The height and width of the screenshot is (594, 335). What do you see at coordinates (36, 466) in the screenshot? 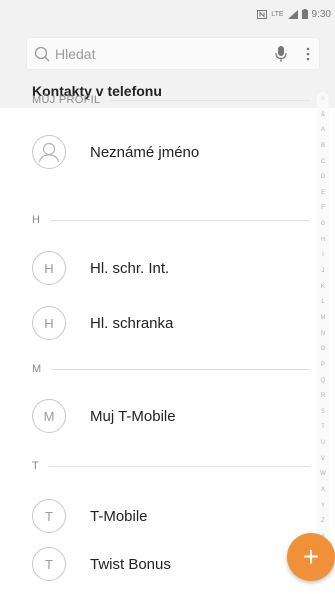
I see `section-label: T` at bounding box center [36, 466].